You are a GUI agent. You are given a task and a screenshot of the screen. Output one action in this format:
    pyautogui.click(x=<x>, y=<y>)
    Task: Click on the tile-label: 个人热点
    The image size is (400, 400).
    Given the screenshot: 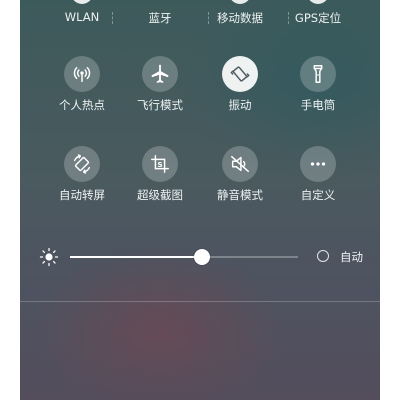 What is the action you would take?
    pyautogui.click(x=82, y=105)
    